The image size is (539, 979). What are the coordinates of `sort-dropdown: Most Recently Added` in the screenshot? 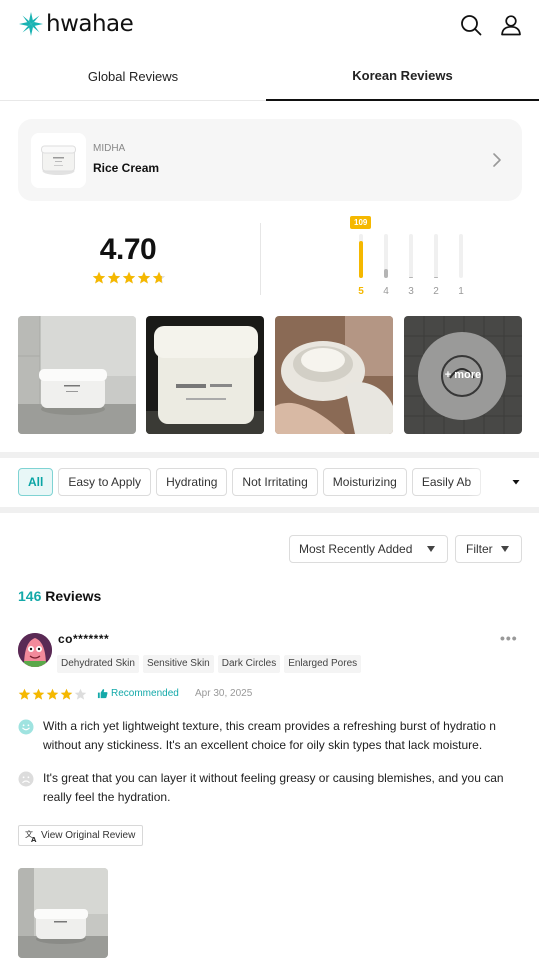 It's located at (368, 549).